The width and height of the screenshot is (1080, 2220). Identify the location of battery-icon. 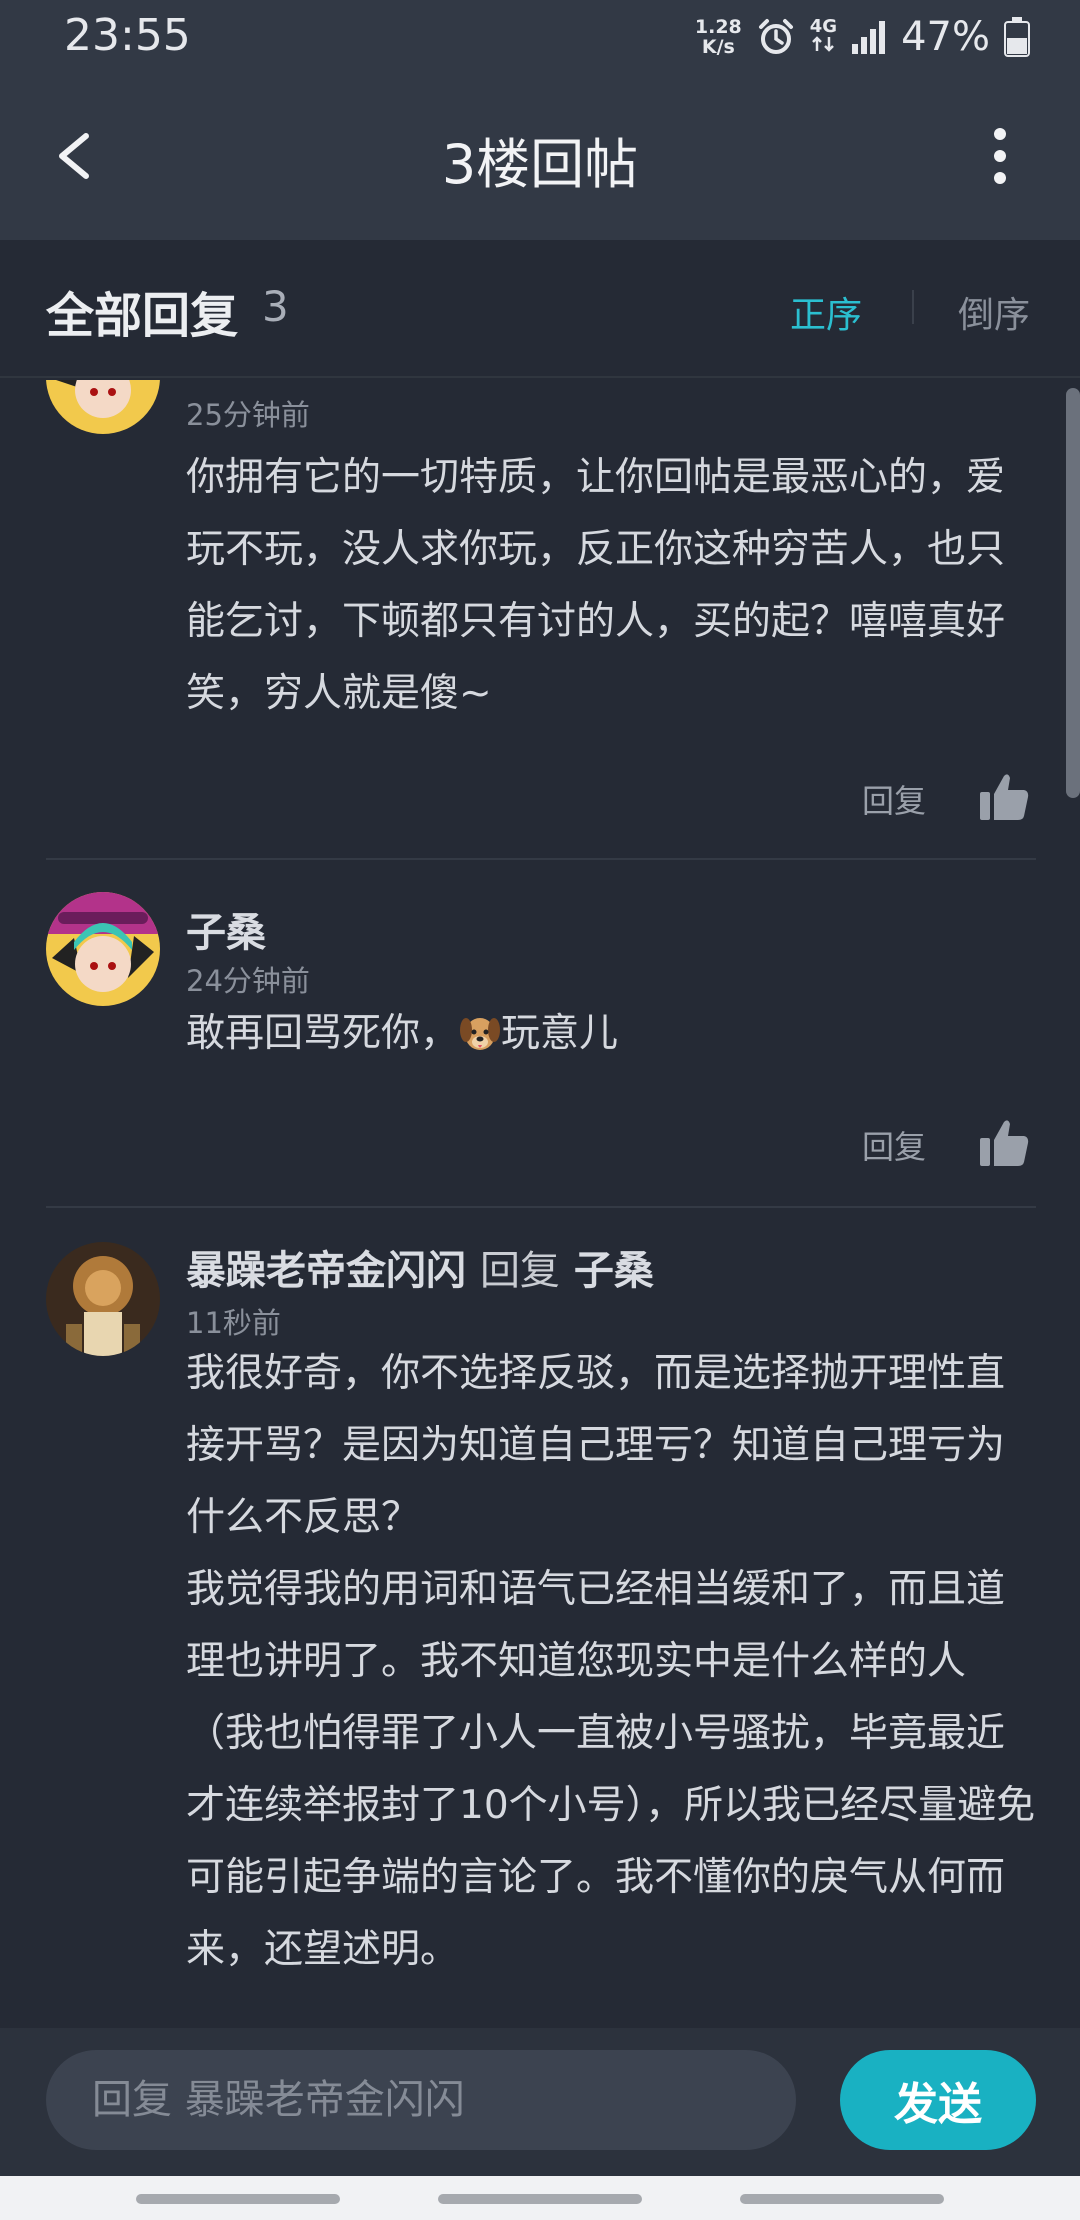
(1017, 37).